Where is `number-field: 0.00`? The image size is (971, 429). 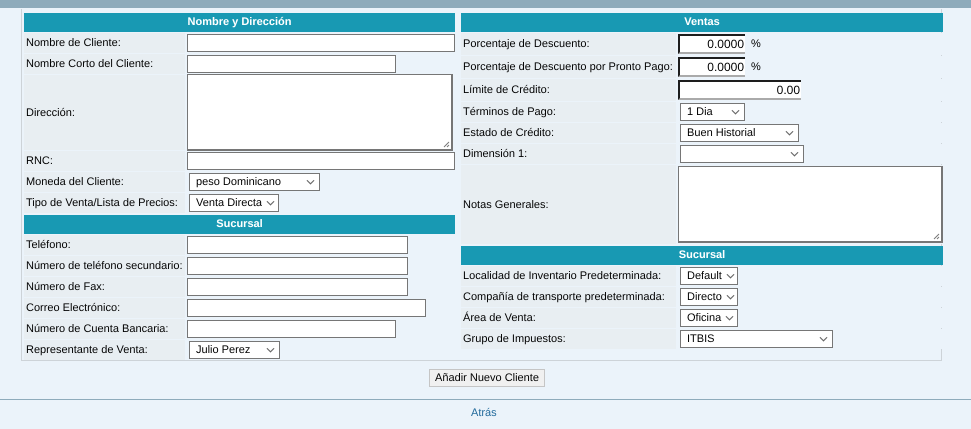
number-field: 0.00 is located at coordinates (739, 90).